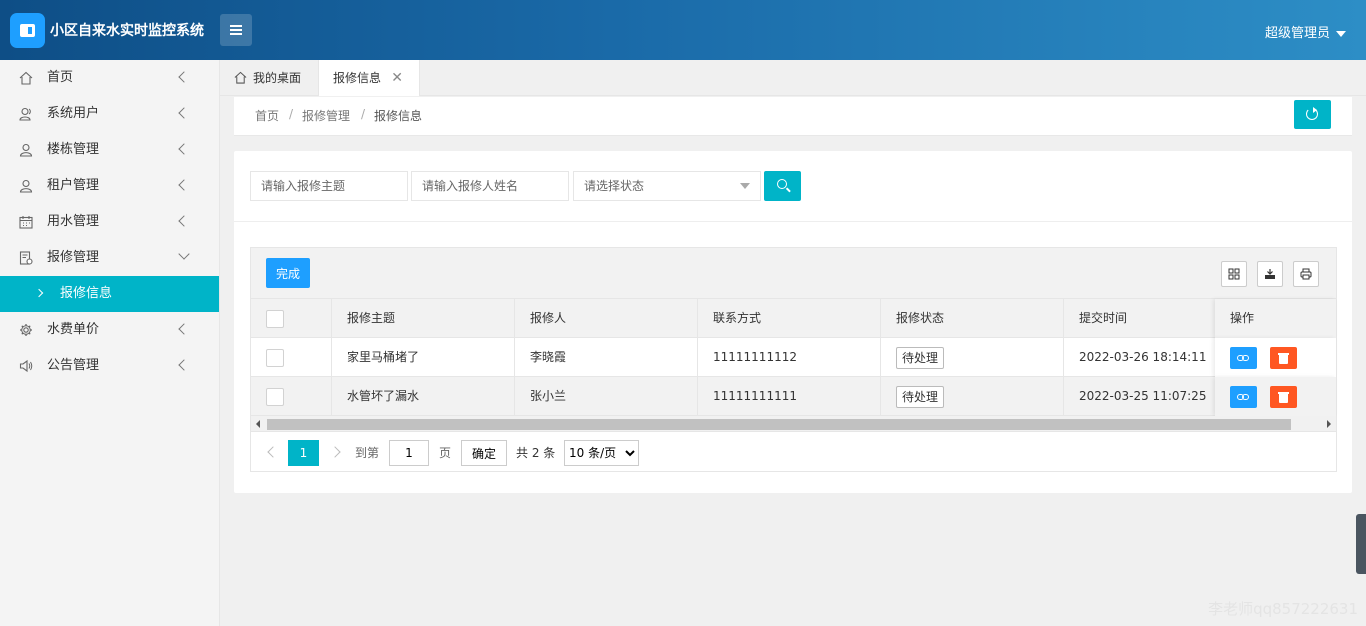 The image size is (1366, 626). Describe the element at coordinates (793, 221) in the screenshot. I see `divider` at that location.